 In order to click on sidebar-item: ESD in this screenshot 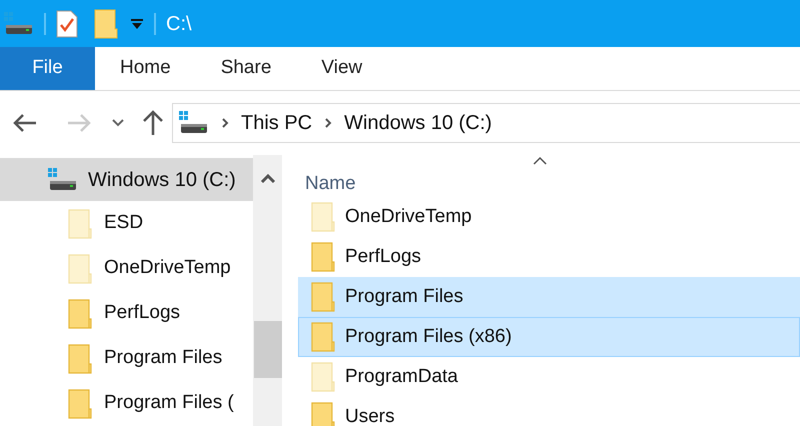, I will do `click(126, 223)`.